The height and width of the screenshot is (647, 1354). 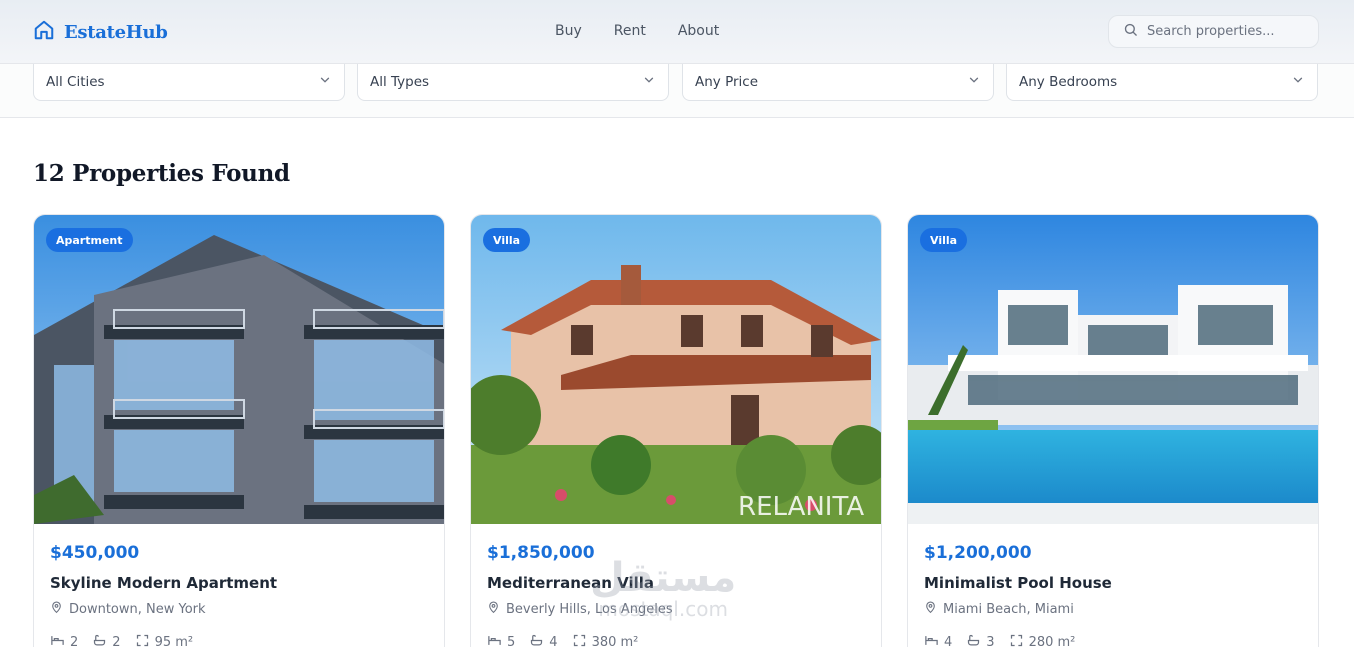 I want to click on property-location: Downtown, New York, so click(x=128, y=609).